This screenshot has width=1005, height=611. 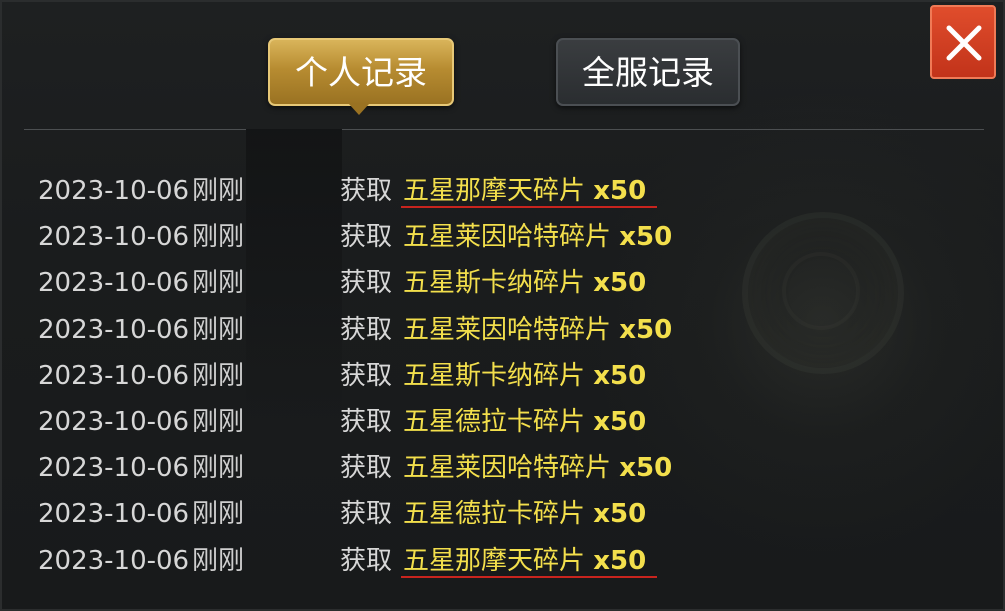 What do you see at coordinates (359, 109) in the screenshot?
I see `active-tab-pointer-icon` at bounding box center [359, 109].